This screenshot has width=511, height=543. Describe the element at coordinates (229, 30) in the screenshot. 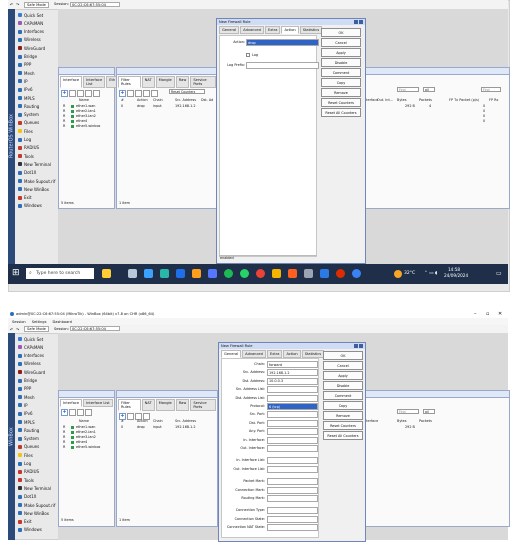

I see `tab-general: General` at that location.